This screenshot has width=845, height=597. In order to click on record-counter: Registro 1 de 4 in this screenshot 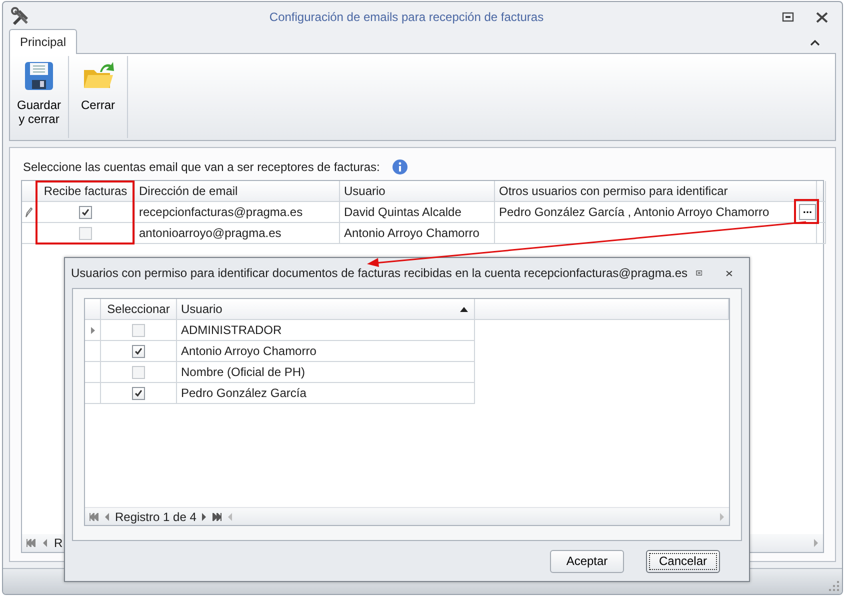, I will do `click(155, 517)`.